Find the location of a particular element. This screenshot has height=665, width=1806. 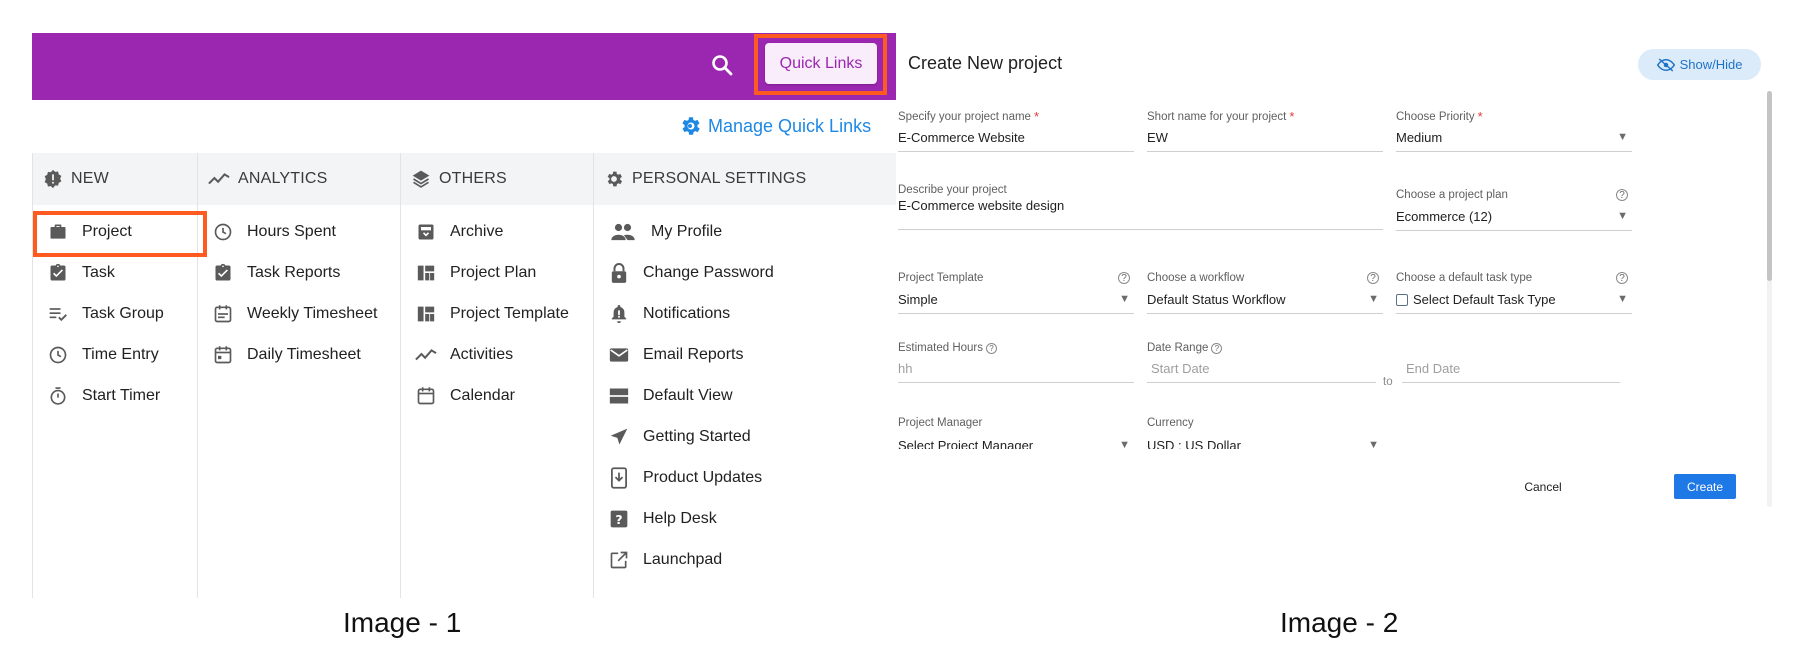

project-template-select: Project Template ? Simple ▼ is located at coordinates (1016, 293).